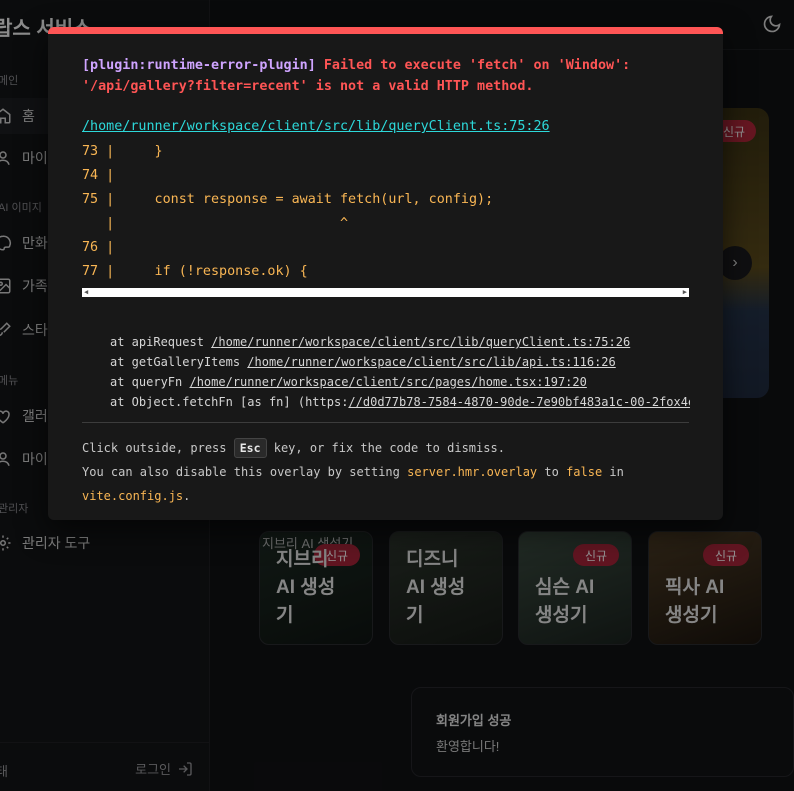 Image resolution: width=794 pixels, height=791 pixels. Describe the element at coordinates (187, 496) in the screenshot. I see `tip-text: .` at that location.